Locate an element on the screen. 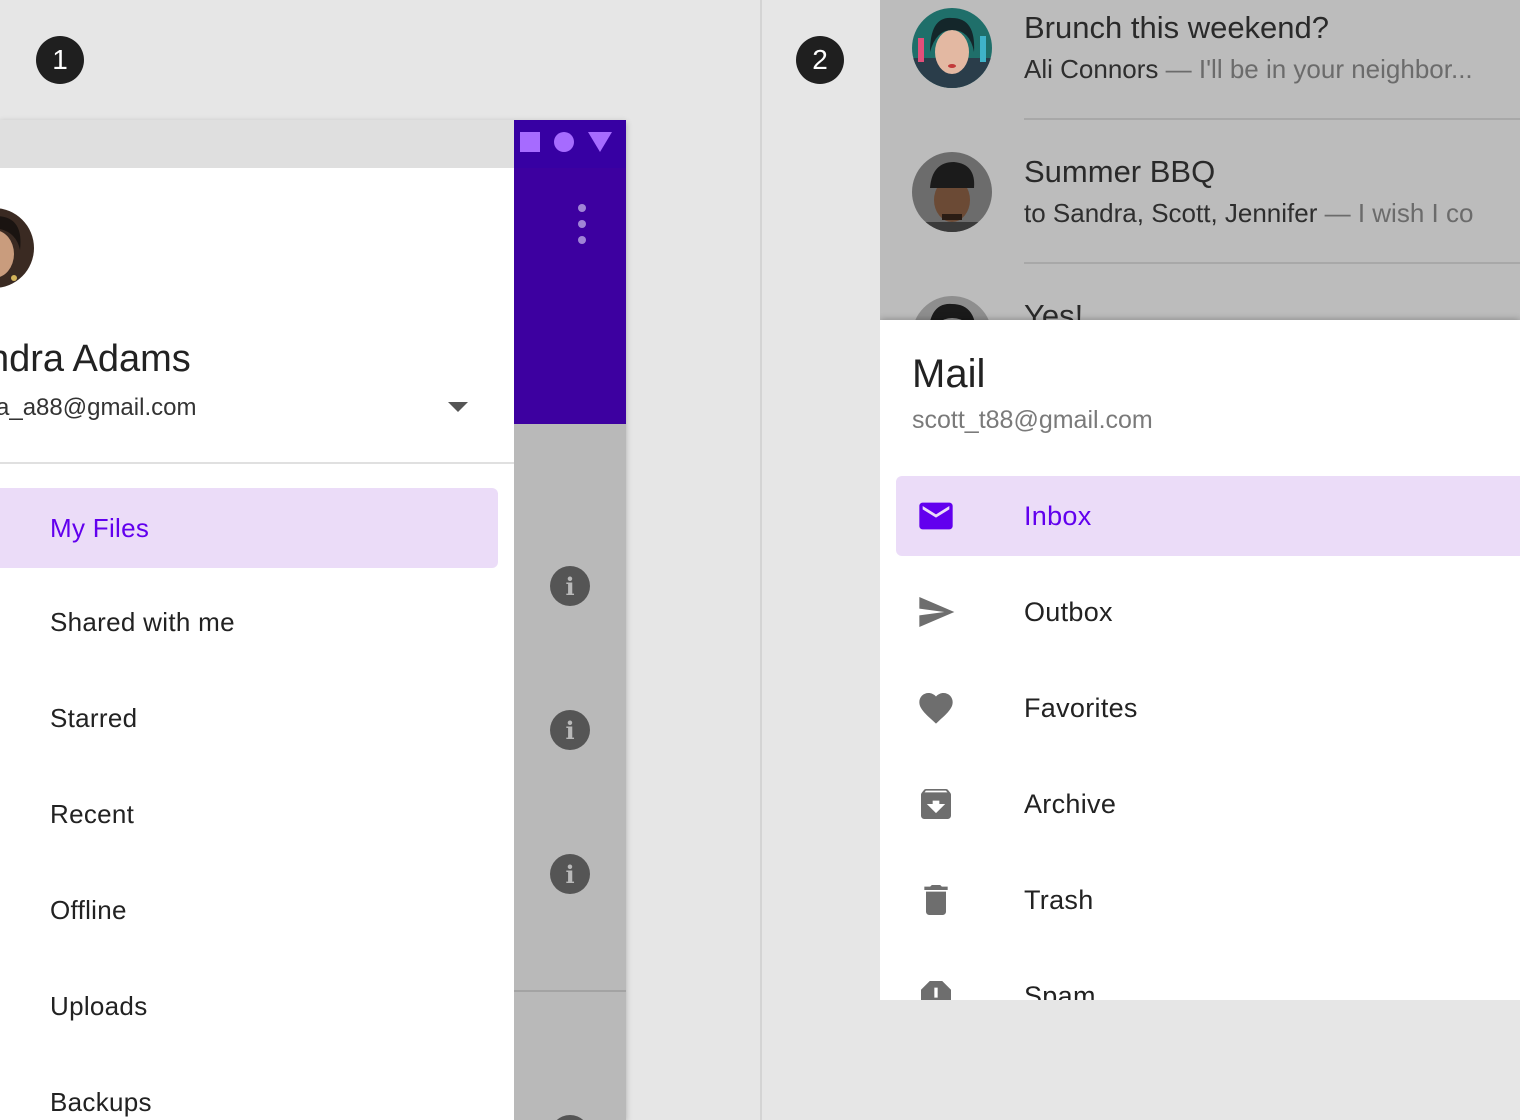 This screenshot has height=1120, width=1520. nav-item-uploads: Uploads is located at coordinates (249, 1006).